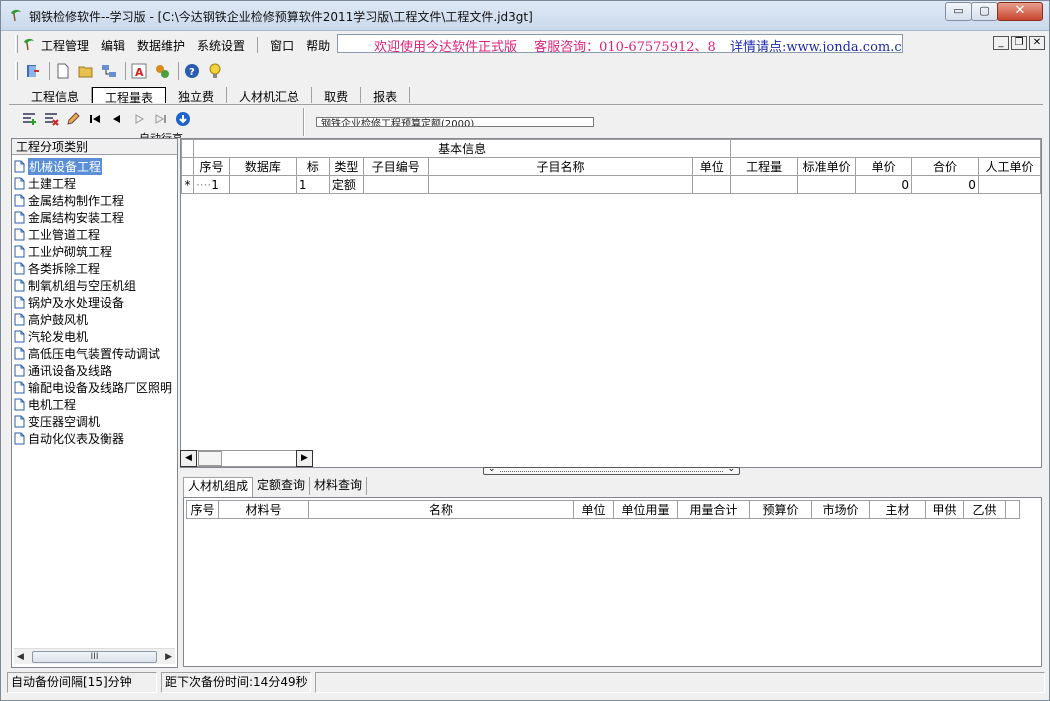  What do you see at coordinates (560, 166) in the screenshot?
I see `col-item-name: 子目名称` at bounding box center [560, 166].